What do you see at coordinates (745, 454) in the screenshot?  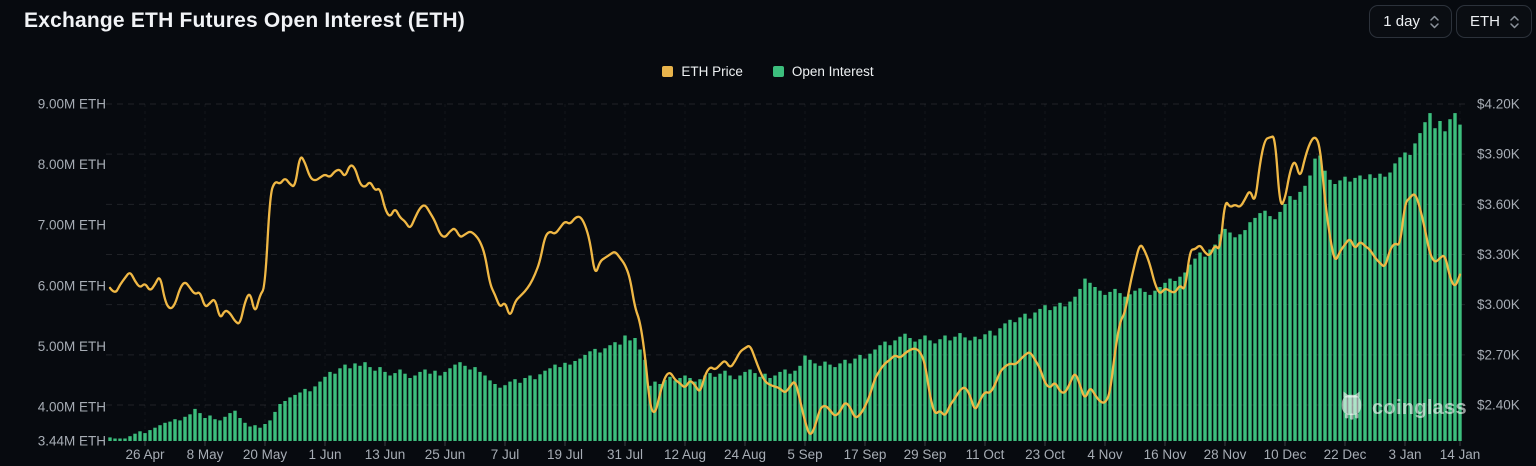 I see `svg-text: 24 Aug` at bounding box center [745, 454].